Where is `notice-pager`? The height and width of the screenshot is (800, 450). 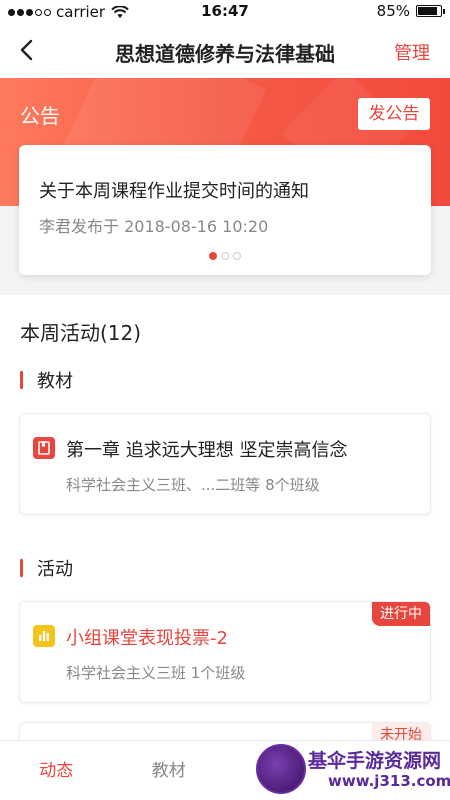 notice-pager is located at coordinates (225, 256).